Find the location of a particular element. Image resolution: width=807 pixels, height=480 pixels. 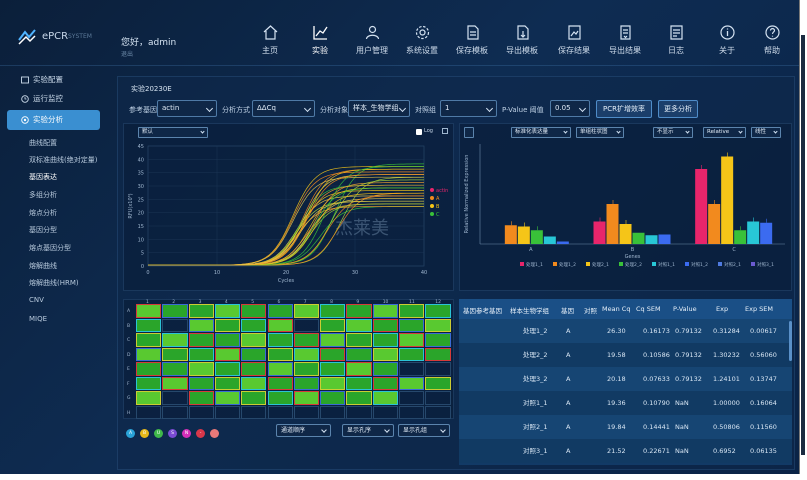

channel-dot: A is located at coordinates (130, 433).